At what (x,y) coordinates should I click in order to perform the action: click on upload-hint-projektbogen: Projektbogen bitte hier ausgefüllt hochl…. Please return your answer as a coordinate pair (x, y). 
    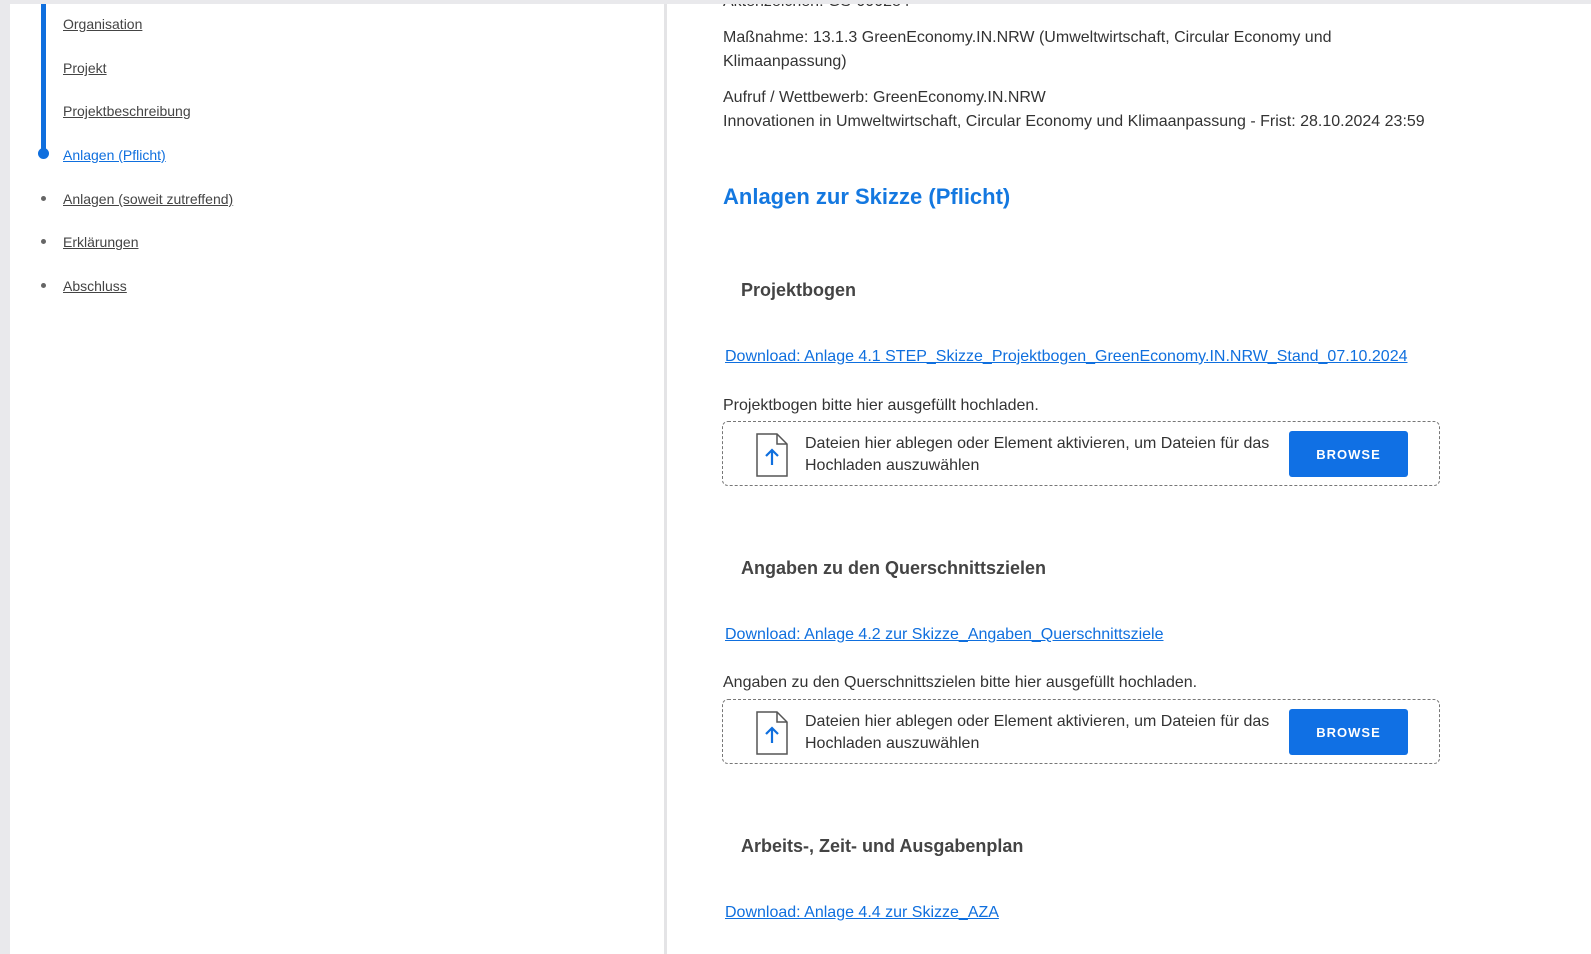
    Looking at the image, I should click on (881, 405).